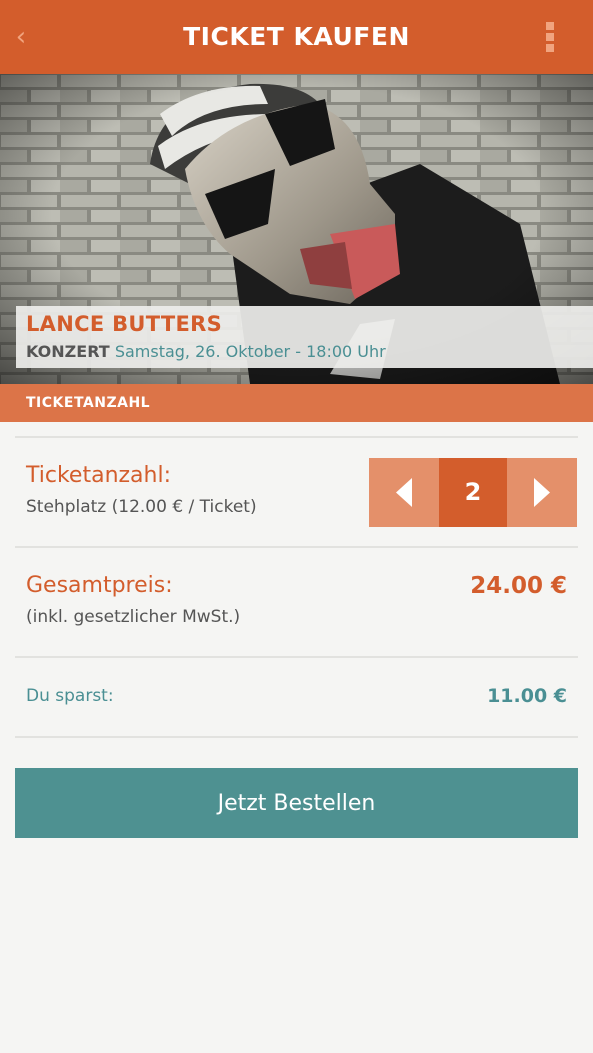 This screenshot has height=1053, width=593. I want to click on overflow-menu-icon, so click(550, 26).